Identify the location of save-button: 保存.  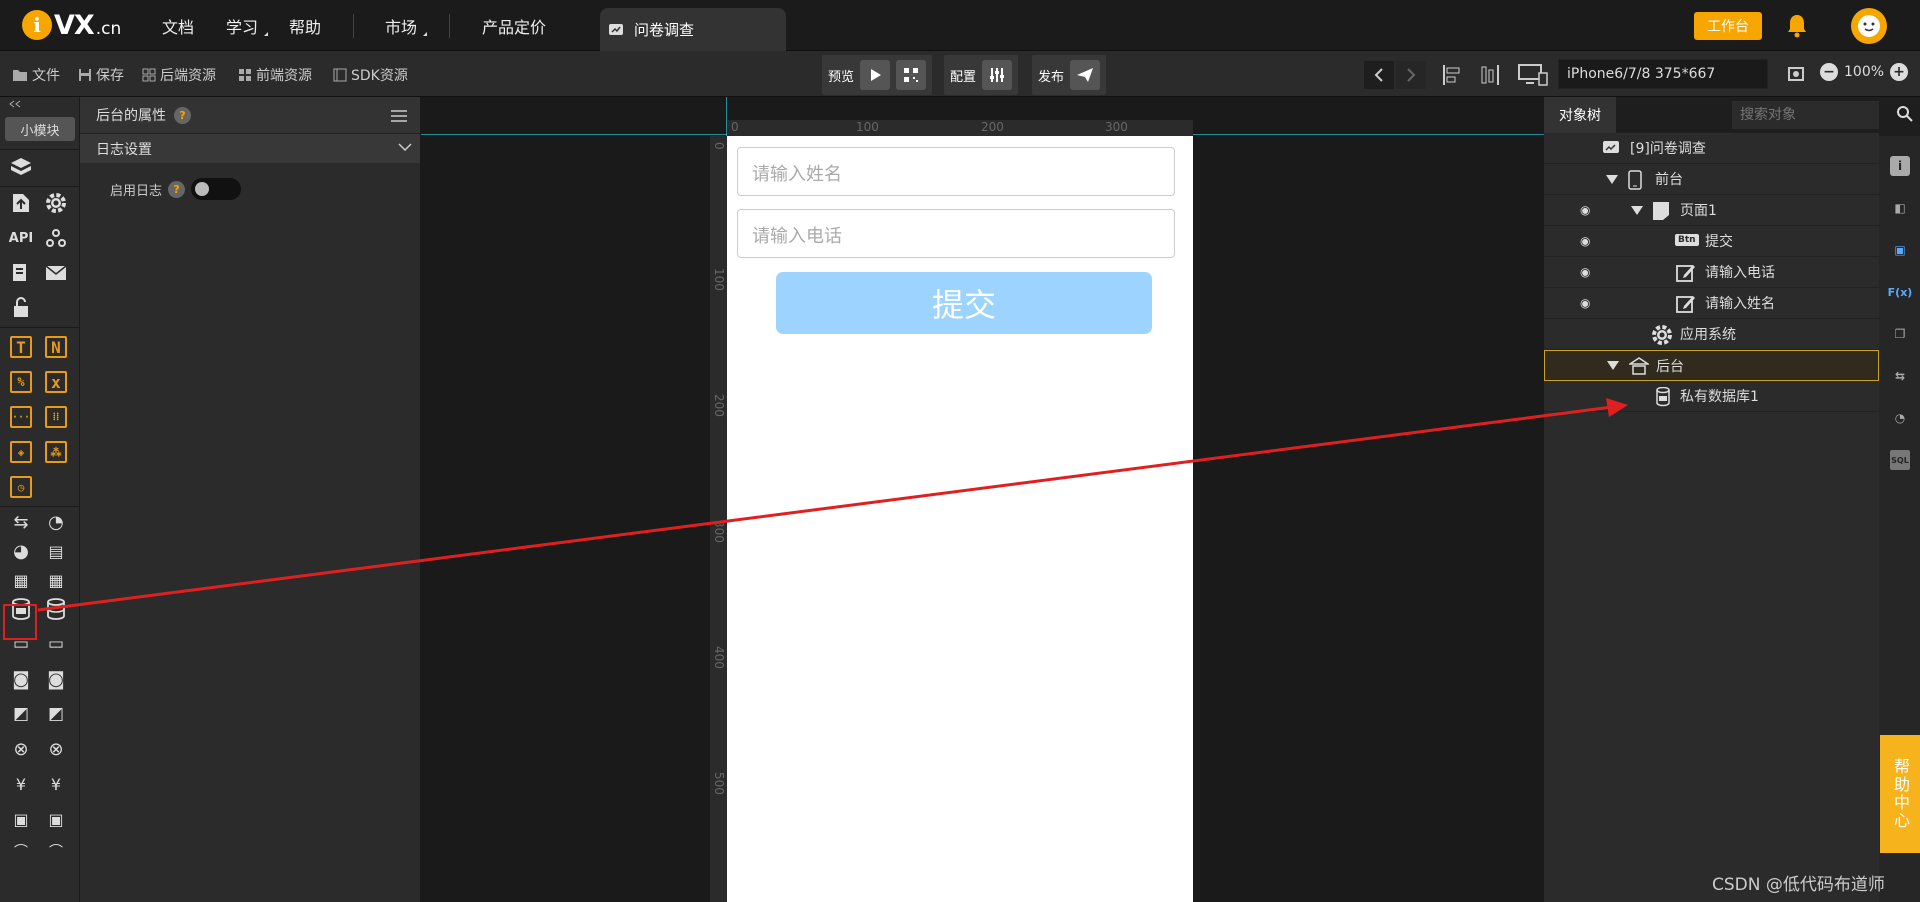
(101, 75).